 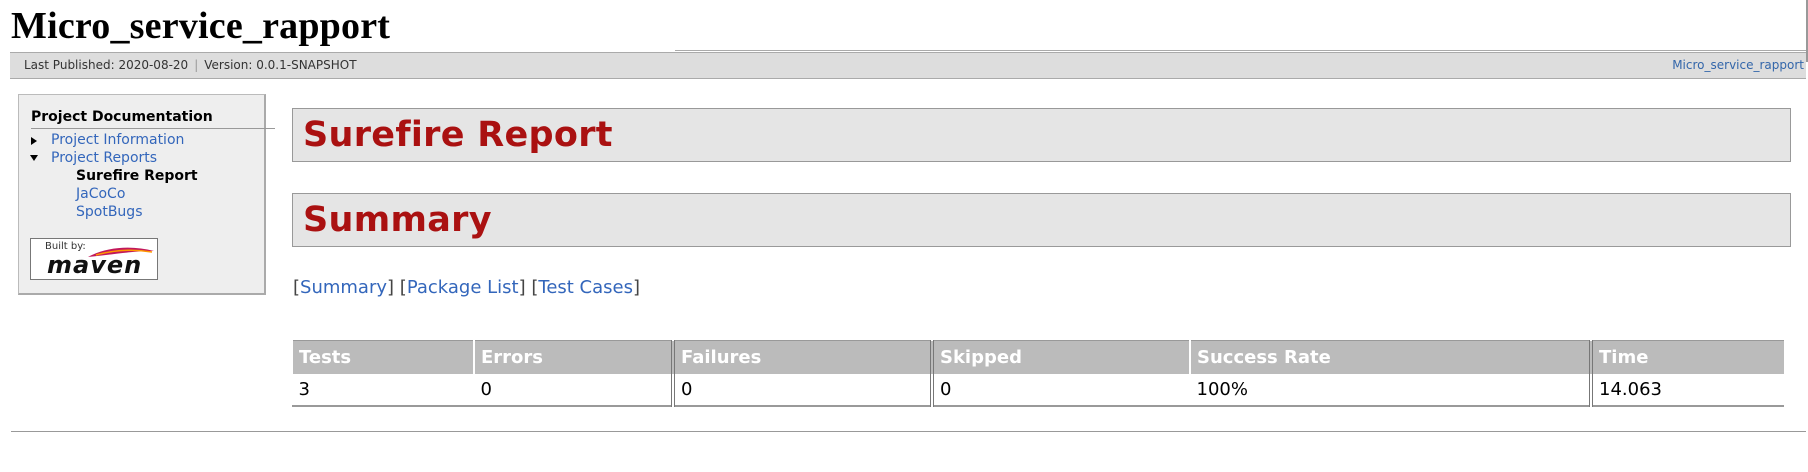 I want to click on maven-logo: Built by: maven, so click(x=94, y=259).